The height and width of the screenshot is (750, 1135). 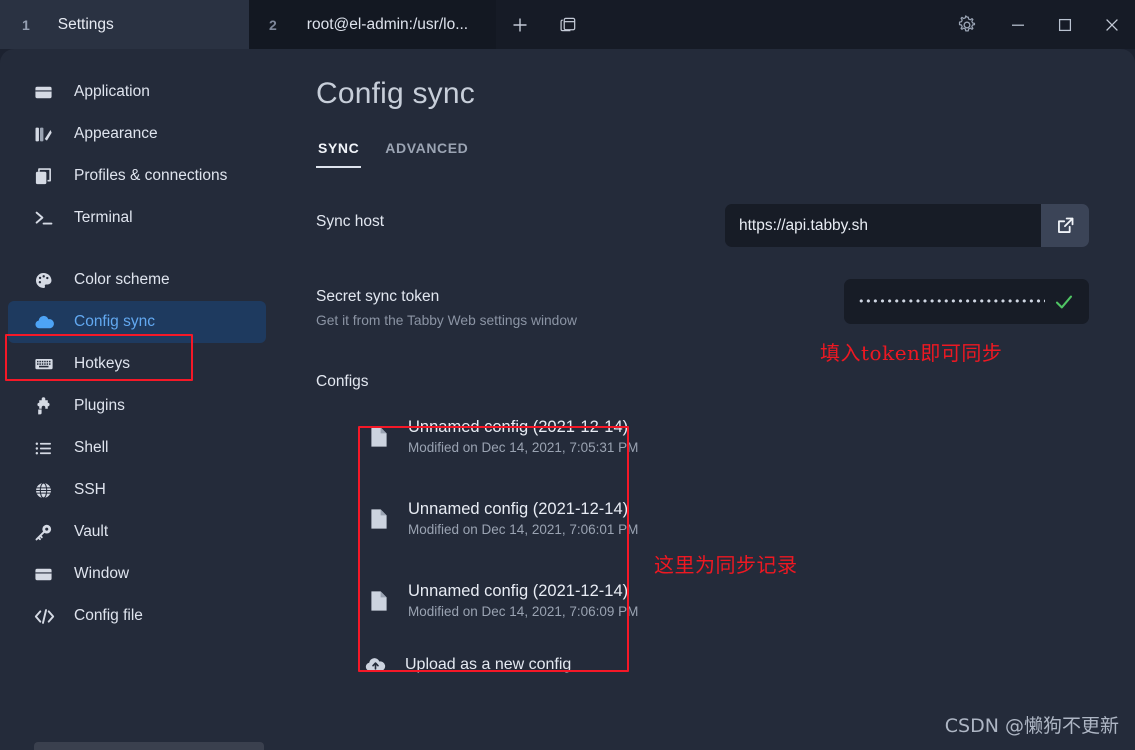 What do you see at coordinates (91, 531) in the screenshot?
I see `sidebar-item-label: Vault` at bounding box center [91, 531].